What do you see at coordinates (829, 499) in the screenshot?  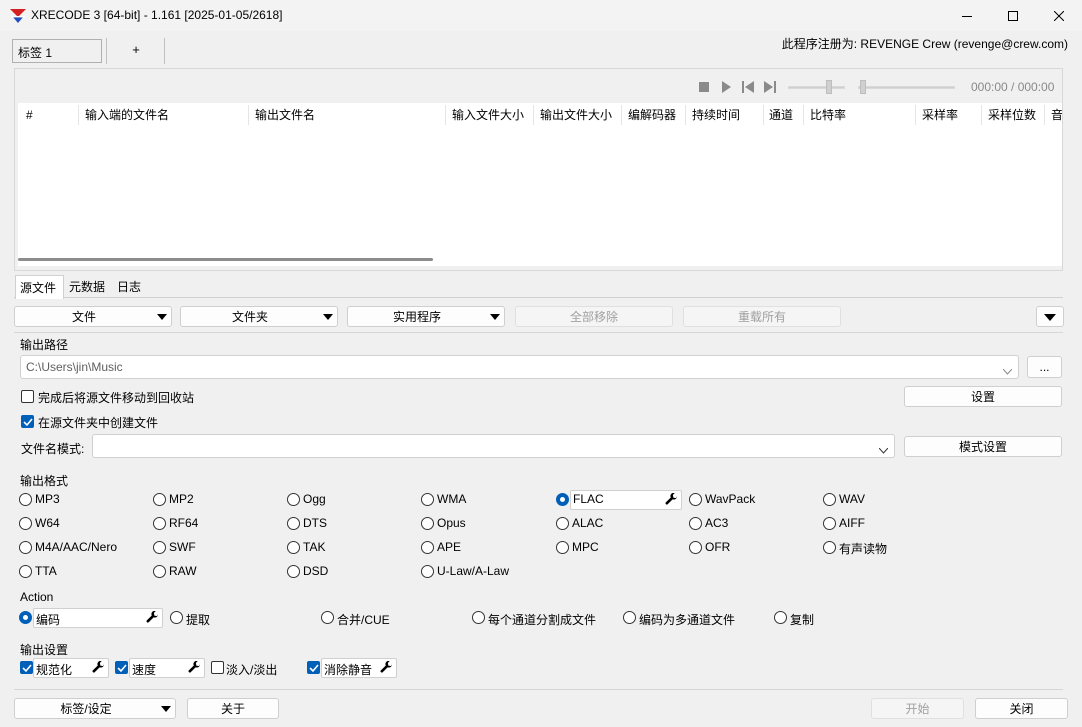 I see `format-0-6-radio` at bounding box center [829, 499].